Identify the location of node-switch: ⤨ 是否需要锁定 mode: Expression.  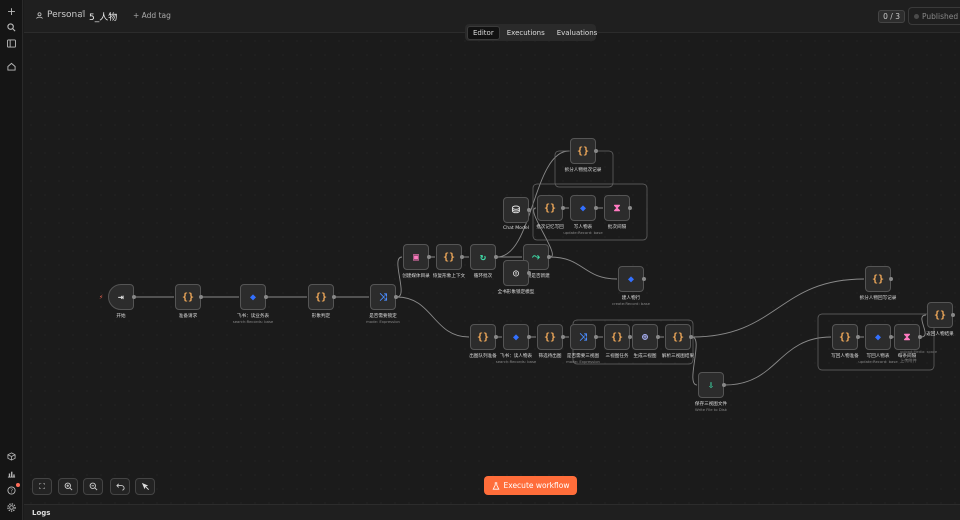
(383, 304).